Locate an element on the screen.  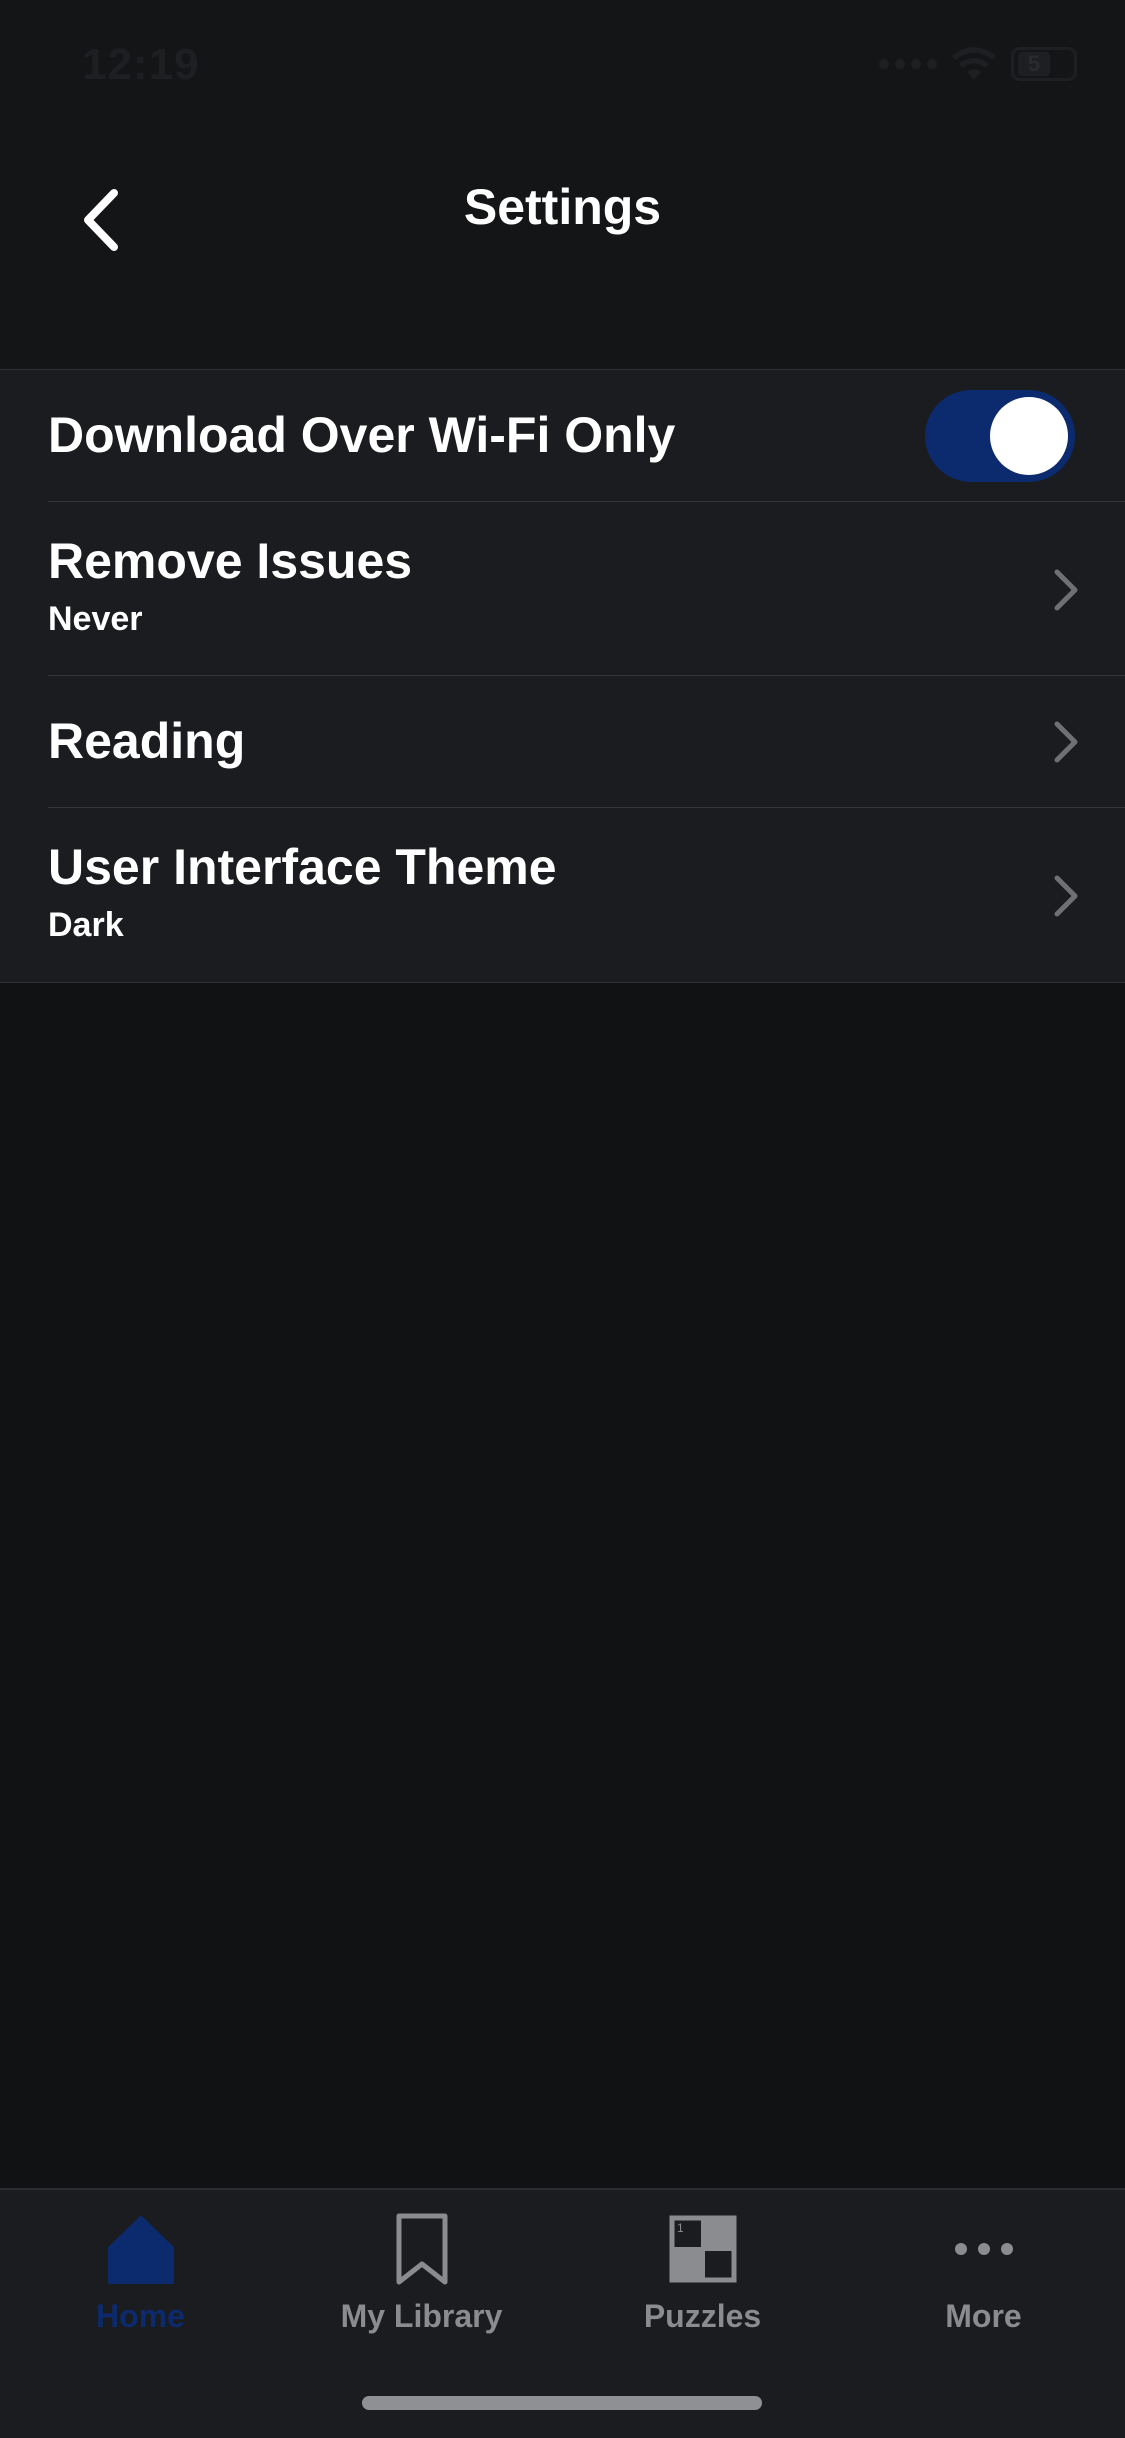
home-icon is located at coordinates (140, 2250).